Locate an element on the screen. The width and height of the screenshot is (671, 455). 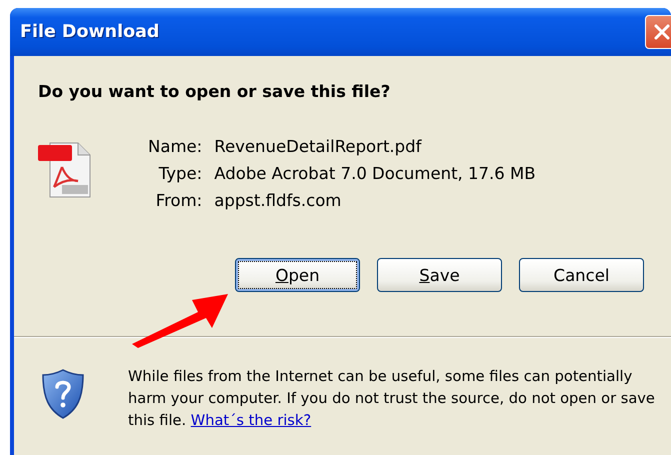
window-title: File Download is located at coordinates (90, 32).